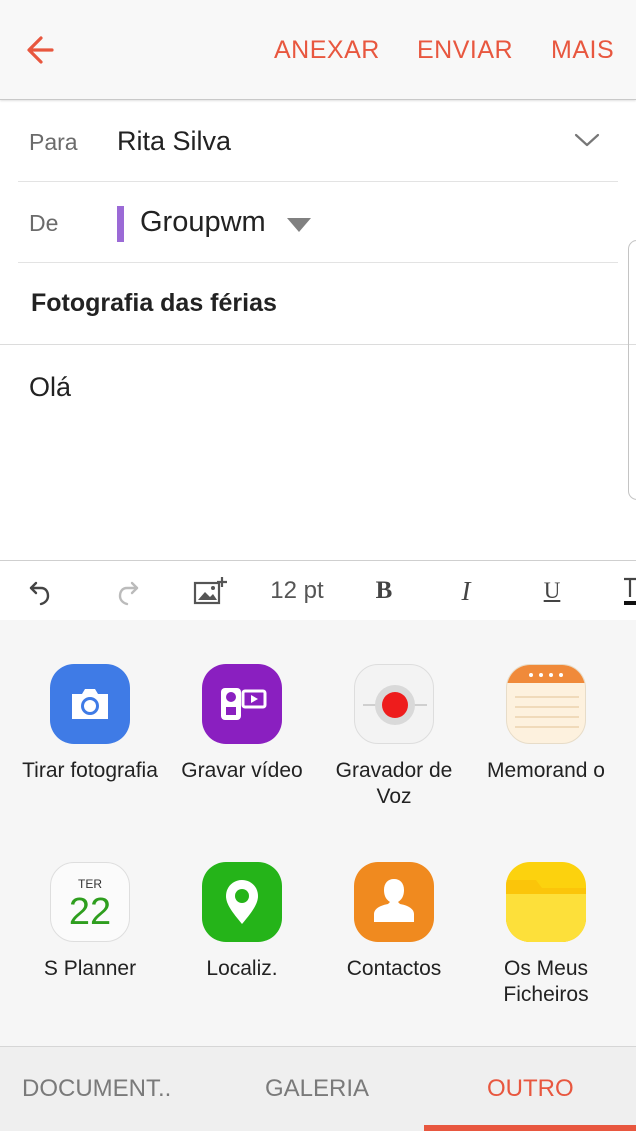  I want to click on app-label: S Planner, so click(90, 968).